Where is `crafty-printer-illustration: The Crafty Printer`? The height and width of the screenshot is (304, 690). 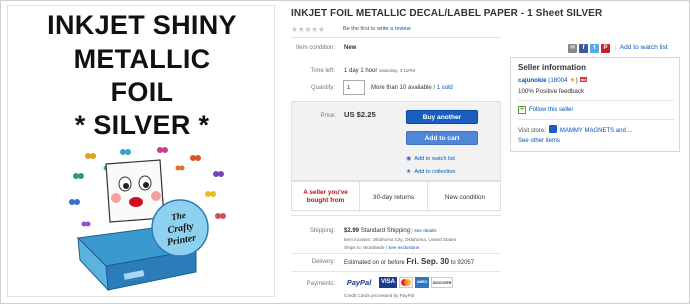 crafty-printer-illustration: The Crafty Printer is located at coordinates (147, 219).